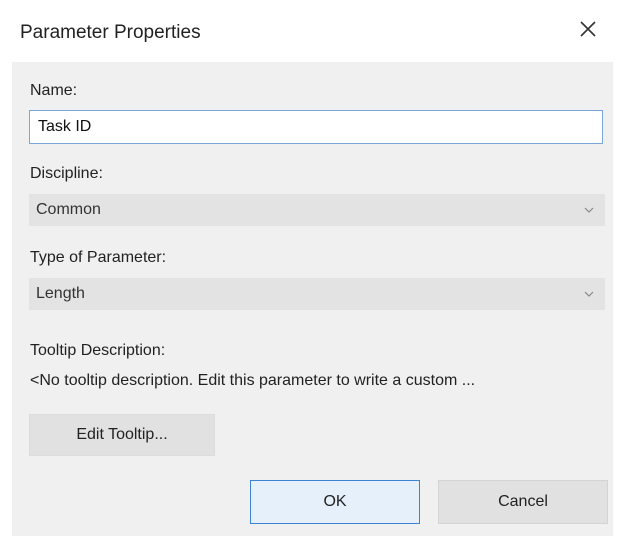 The image size is (619, 544). Describe the element at coordinates (110, 32) in the screenshot. I see `dialog-title: Parameter Properties` at that location.